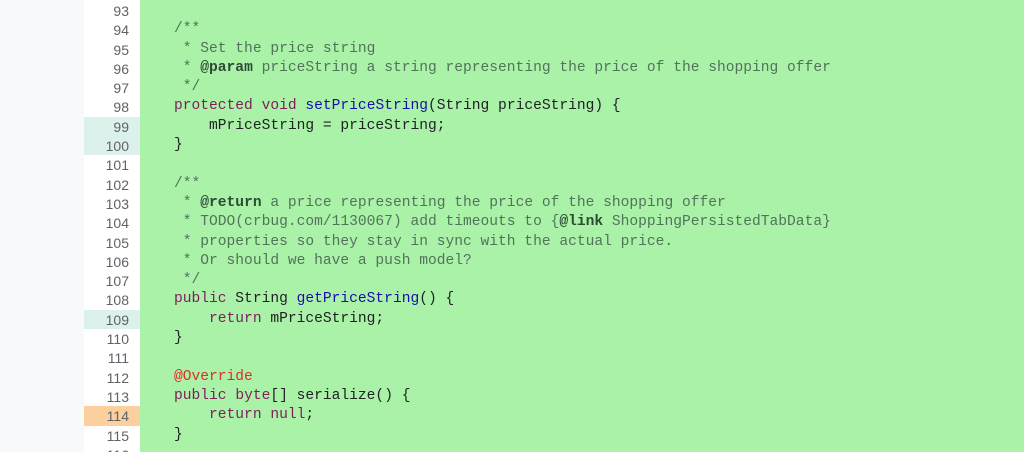  Describe the element at coordinates (112, 261) in the screenshot. I see `line-number: 106` at that location.